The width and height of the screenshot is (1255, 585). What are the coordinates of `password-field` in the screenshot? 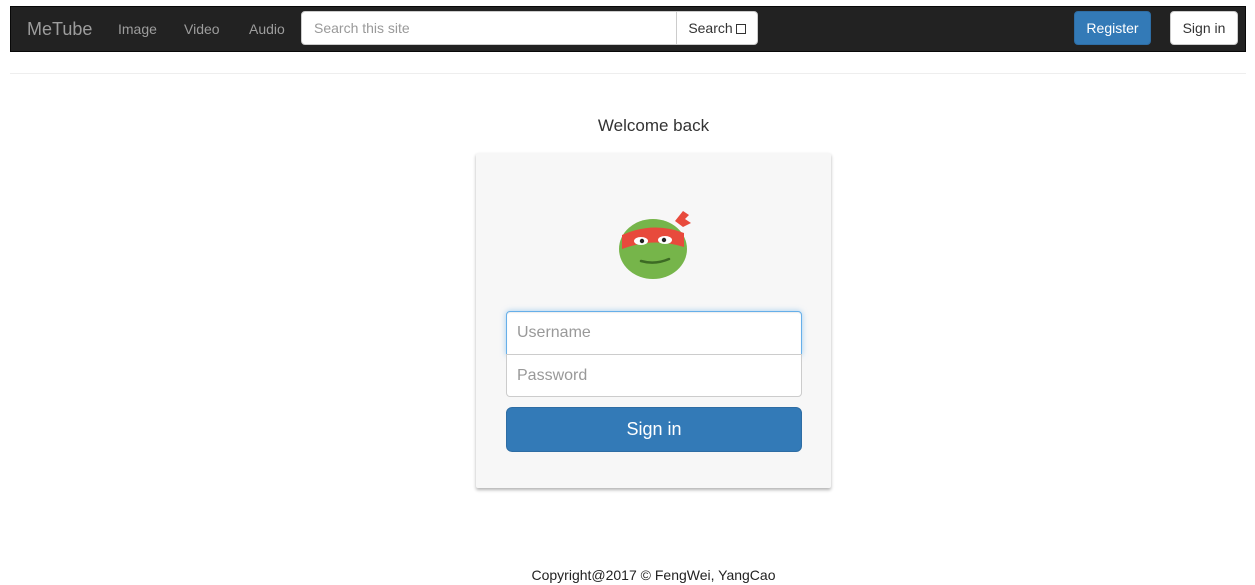 It's located at (654, 375).